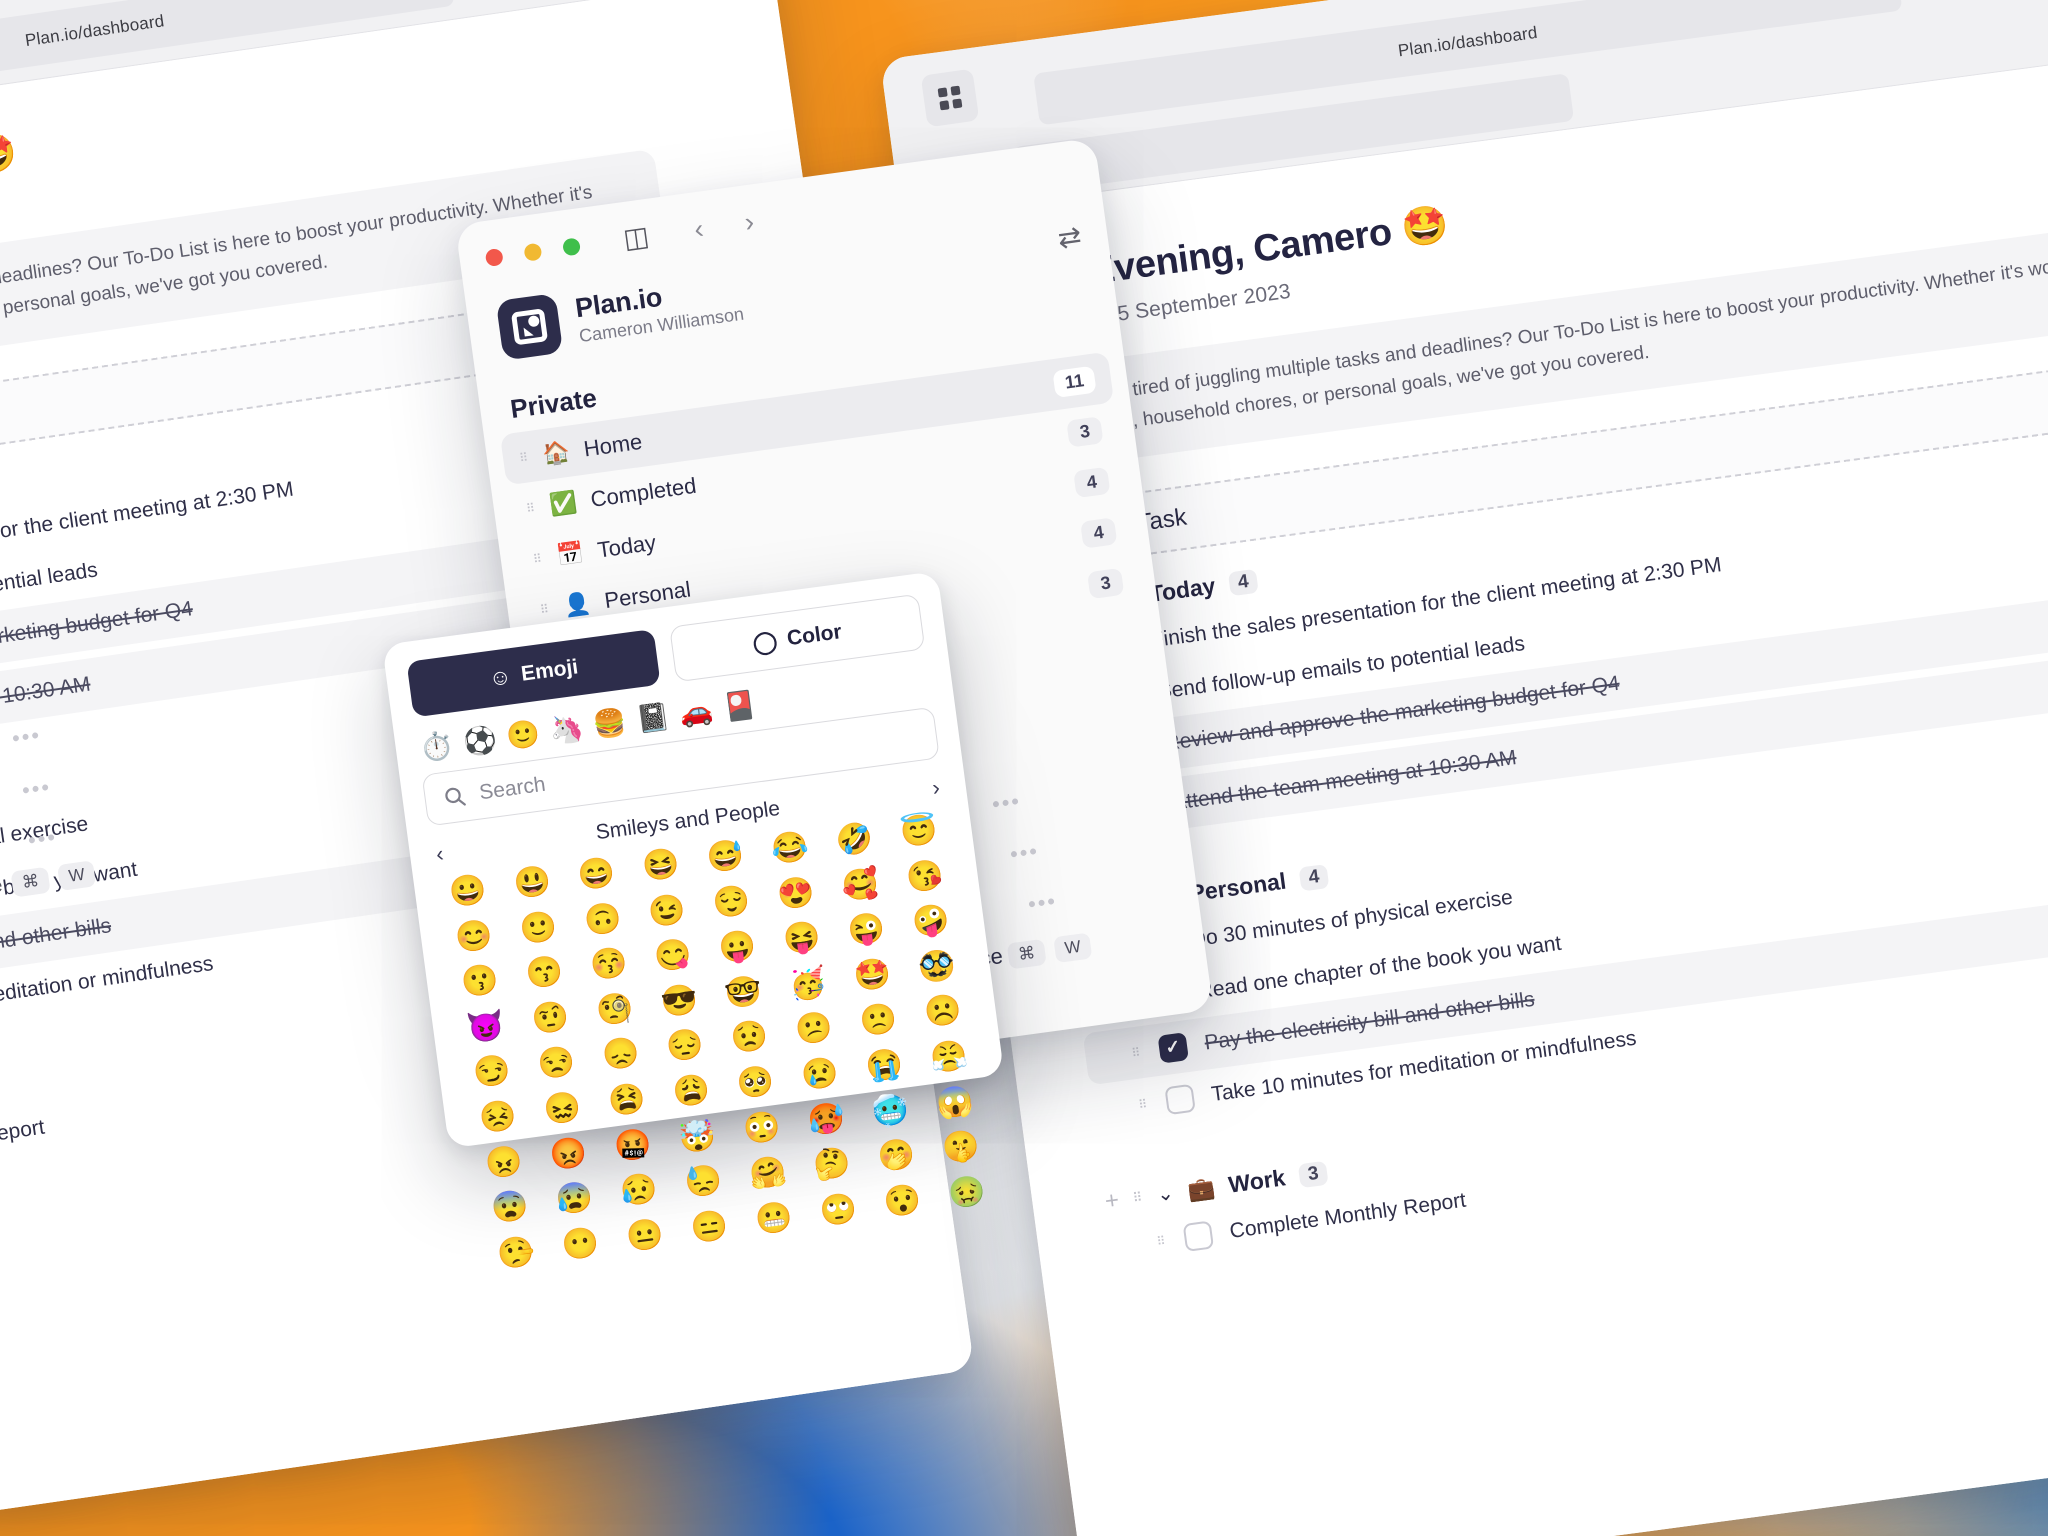 The image size is (2048, 1536). I want to click on emoji-cell: 😂, so click(790, 848).